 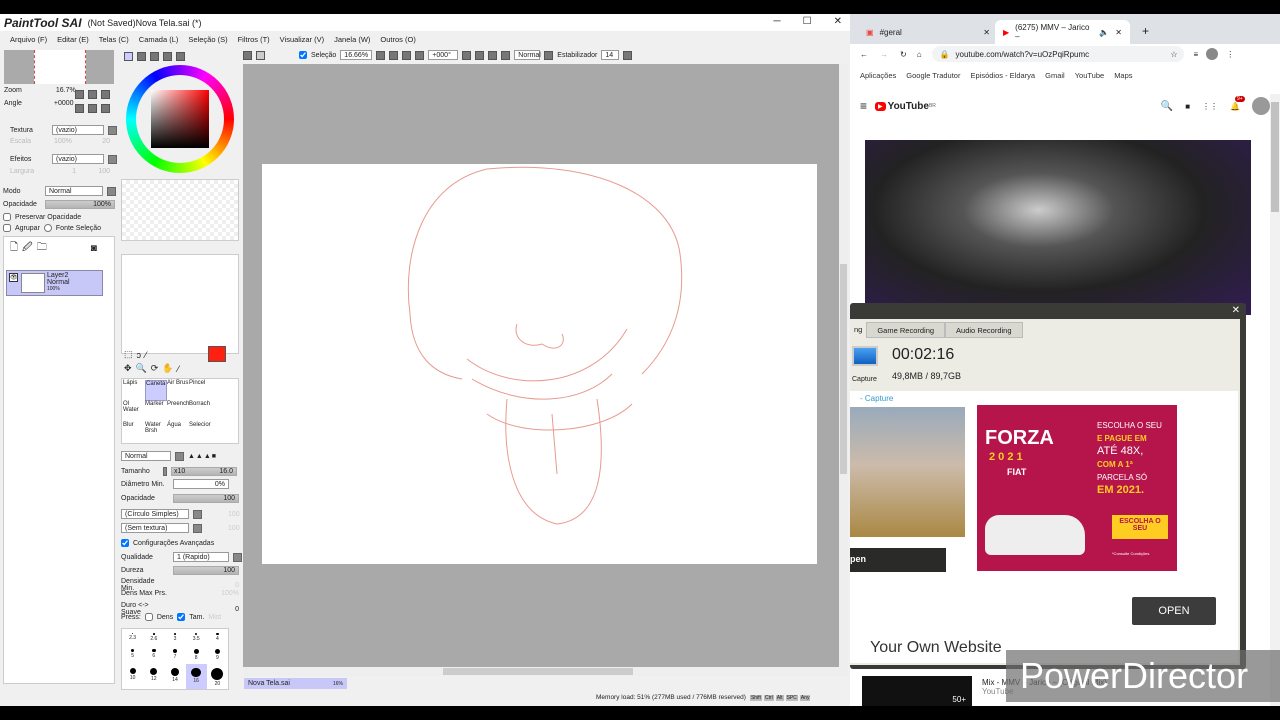 I want to click on video-player, so click(x=1058, y=227).